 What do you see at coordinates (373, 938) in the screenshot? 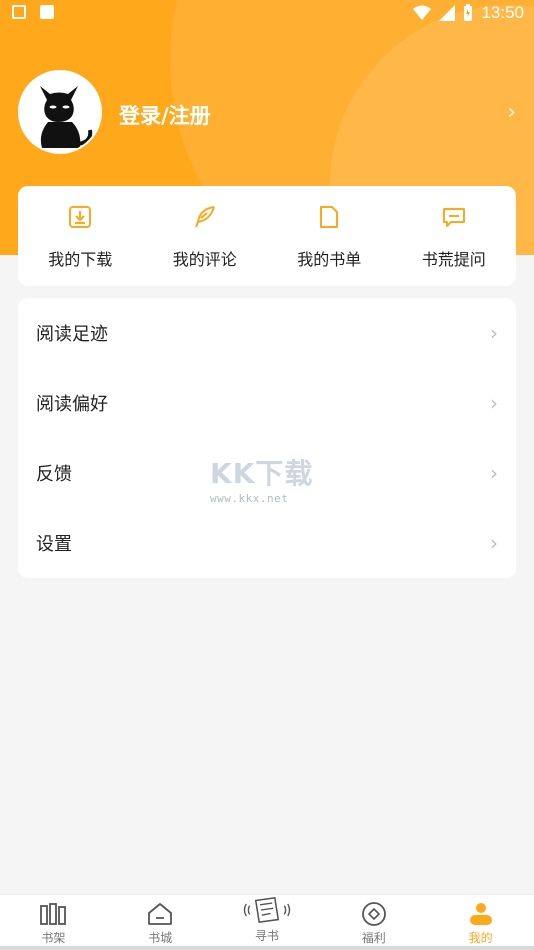
I see `nav-label: 福利` at bounding box center [373, 938].